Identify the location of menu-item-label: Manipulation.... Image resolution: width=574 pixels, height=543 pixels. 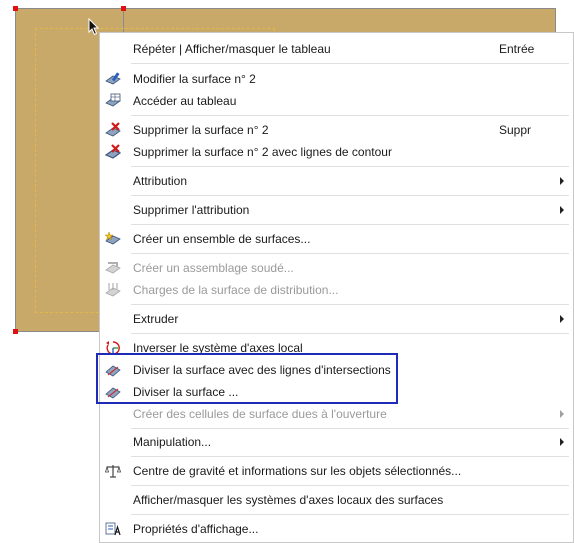
(172, 442).